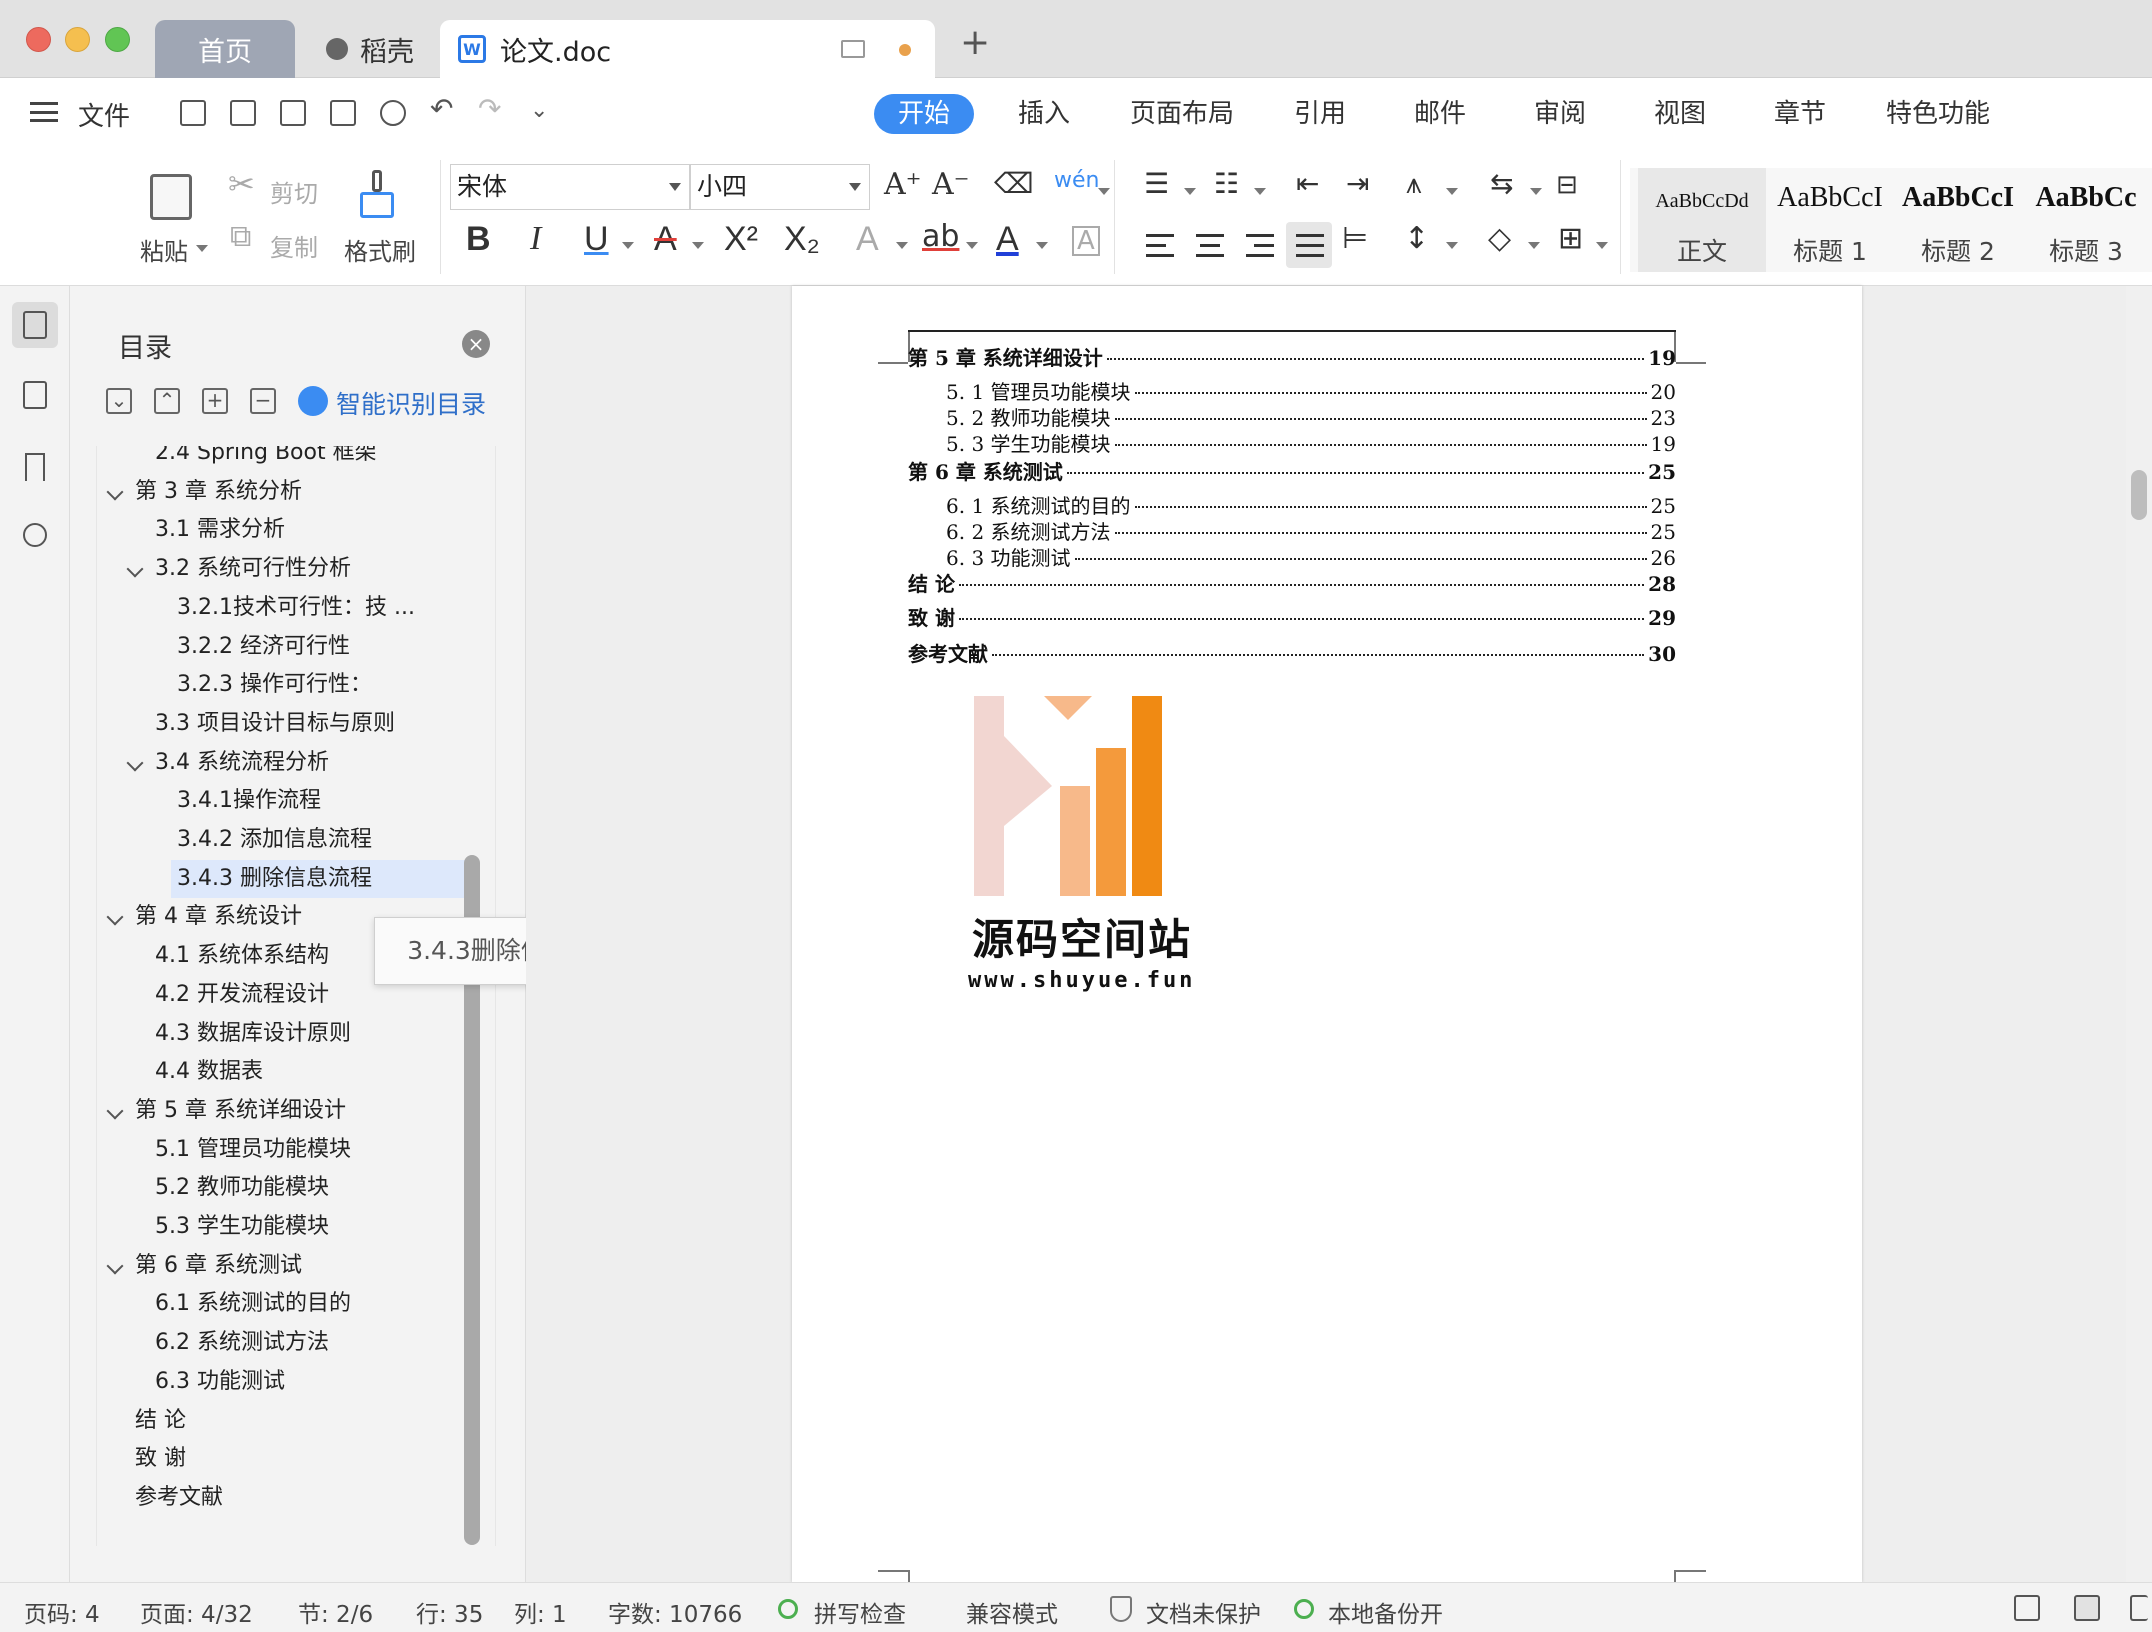  Describe the element at coordinates (1499, 239) in the screenshot. I see `shading-icon: ◇` at that location.